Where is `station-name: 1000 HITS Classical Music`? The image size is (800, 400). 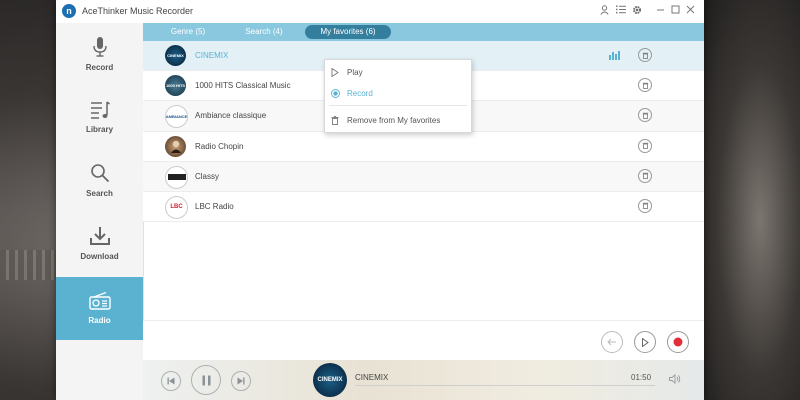
station-name: 1000 HITS Classical Music is located at coordinates (243, 86).